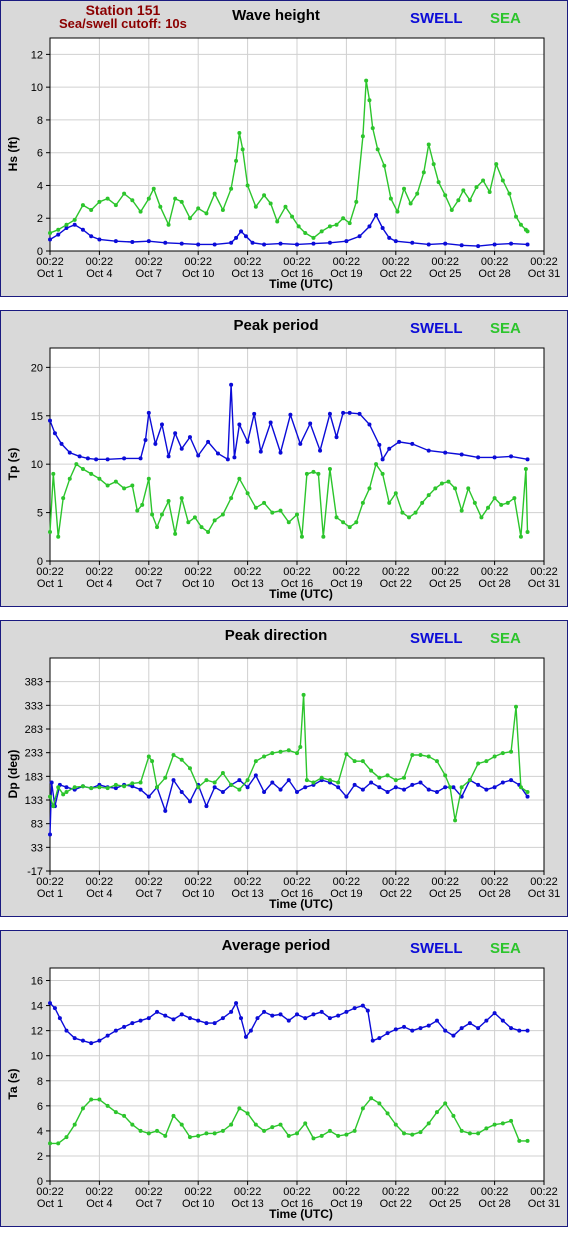 The width and height of the screenshot is (570, 1240). Describe the element at coordinates (445, 584) in the screenshot. I see `x-tick-label-date: Oct 25` at that location.